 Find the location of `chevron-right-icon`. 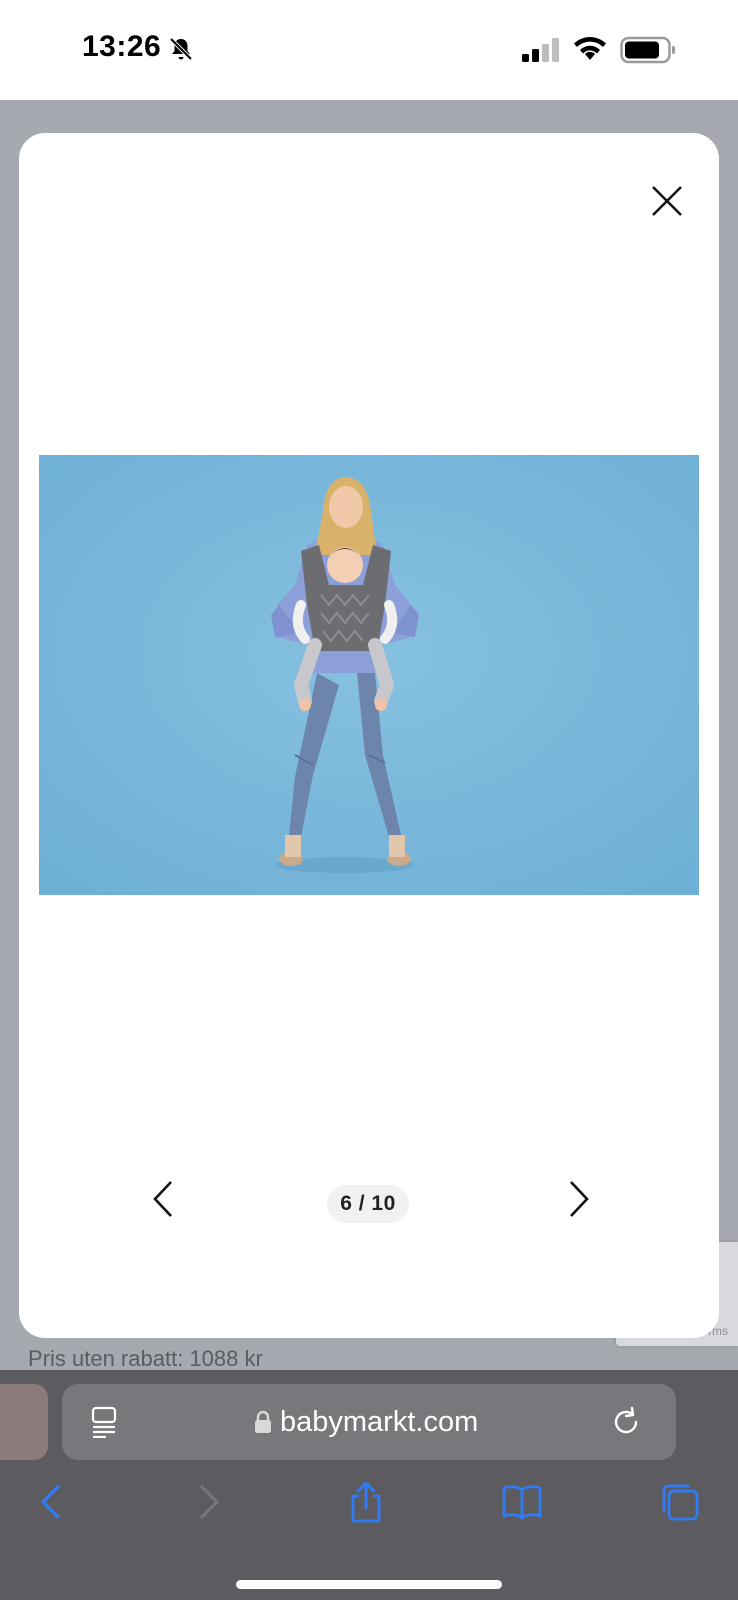

chevron-right-icon is located at coordinates (579, 1199).